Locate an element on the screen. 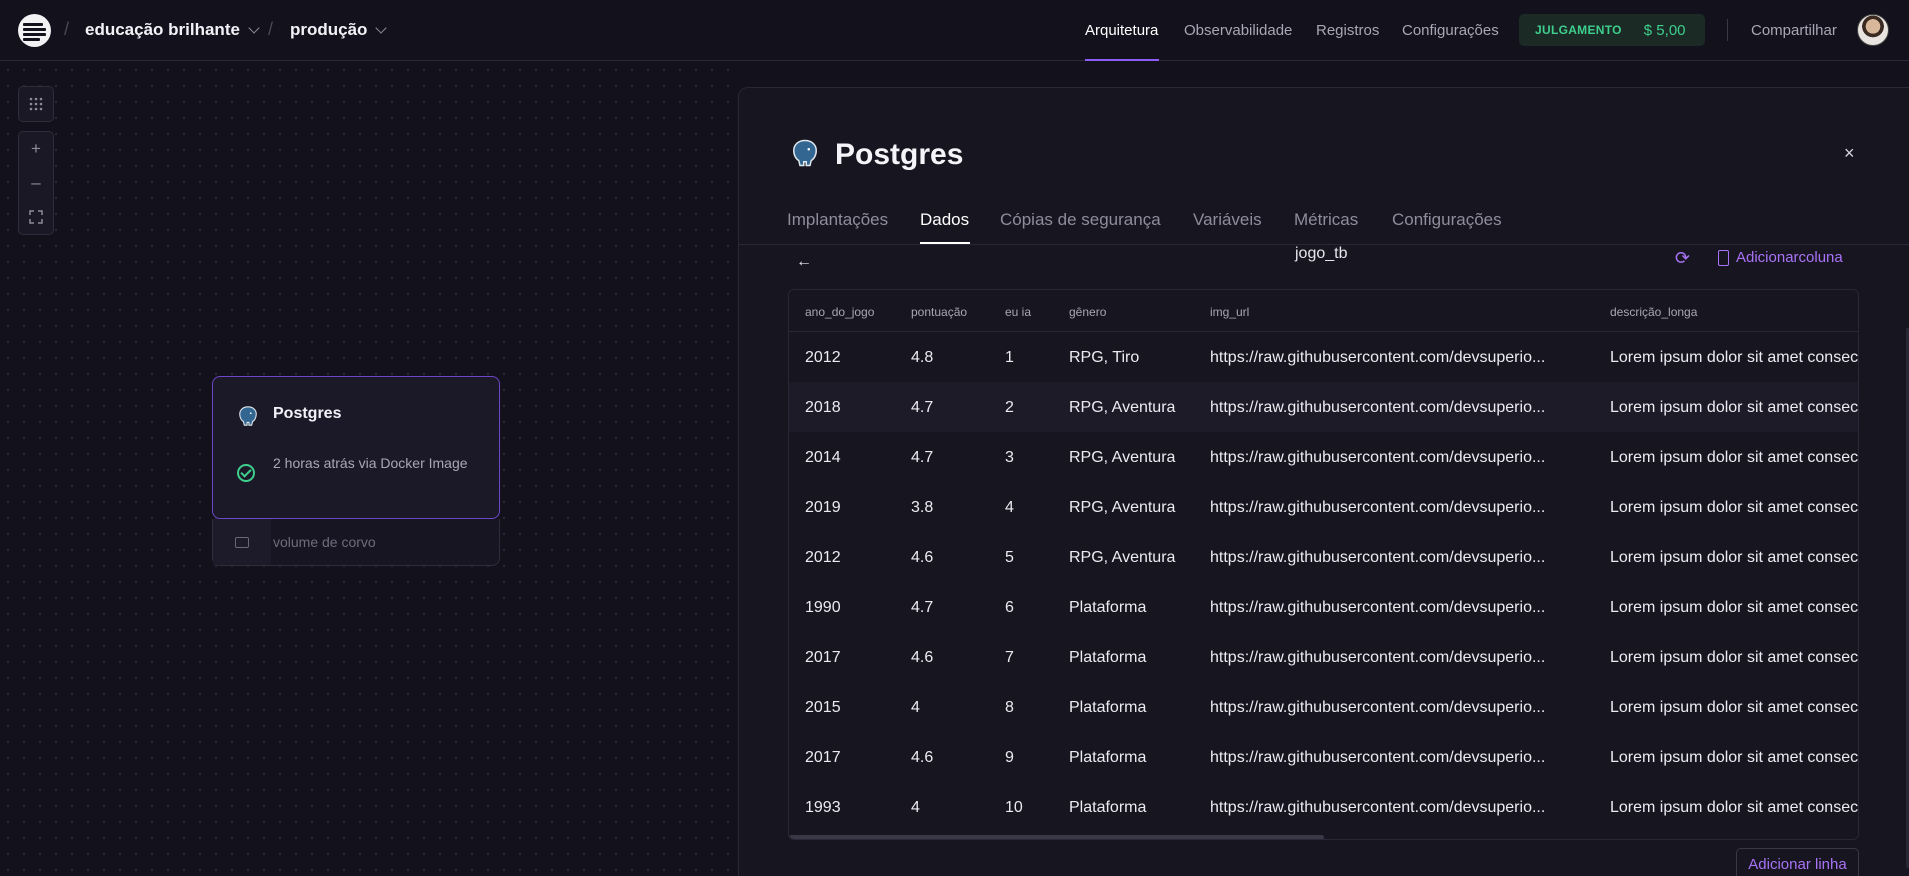 The width and height of the screenshot is (1909, 876). environment-selector: produção is located at coordinates (339, 30).